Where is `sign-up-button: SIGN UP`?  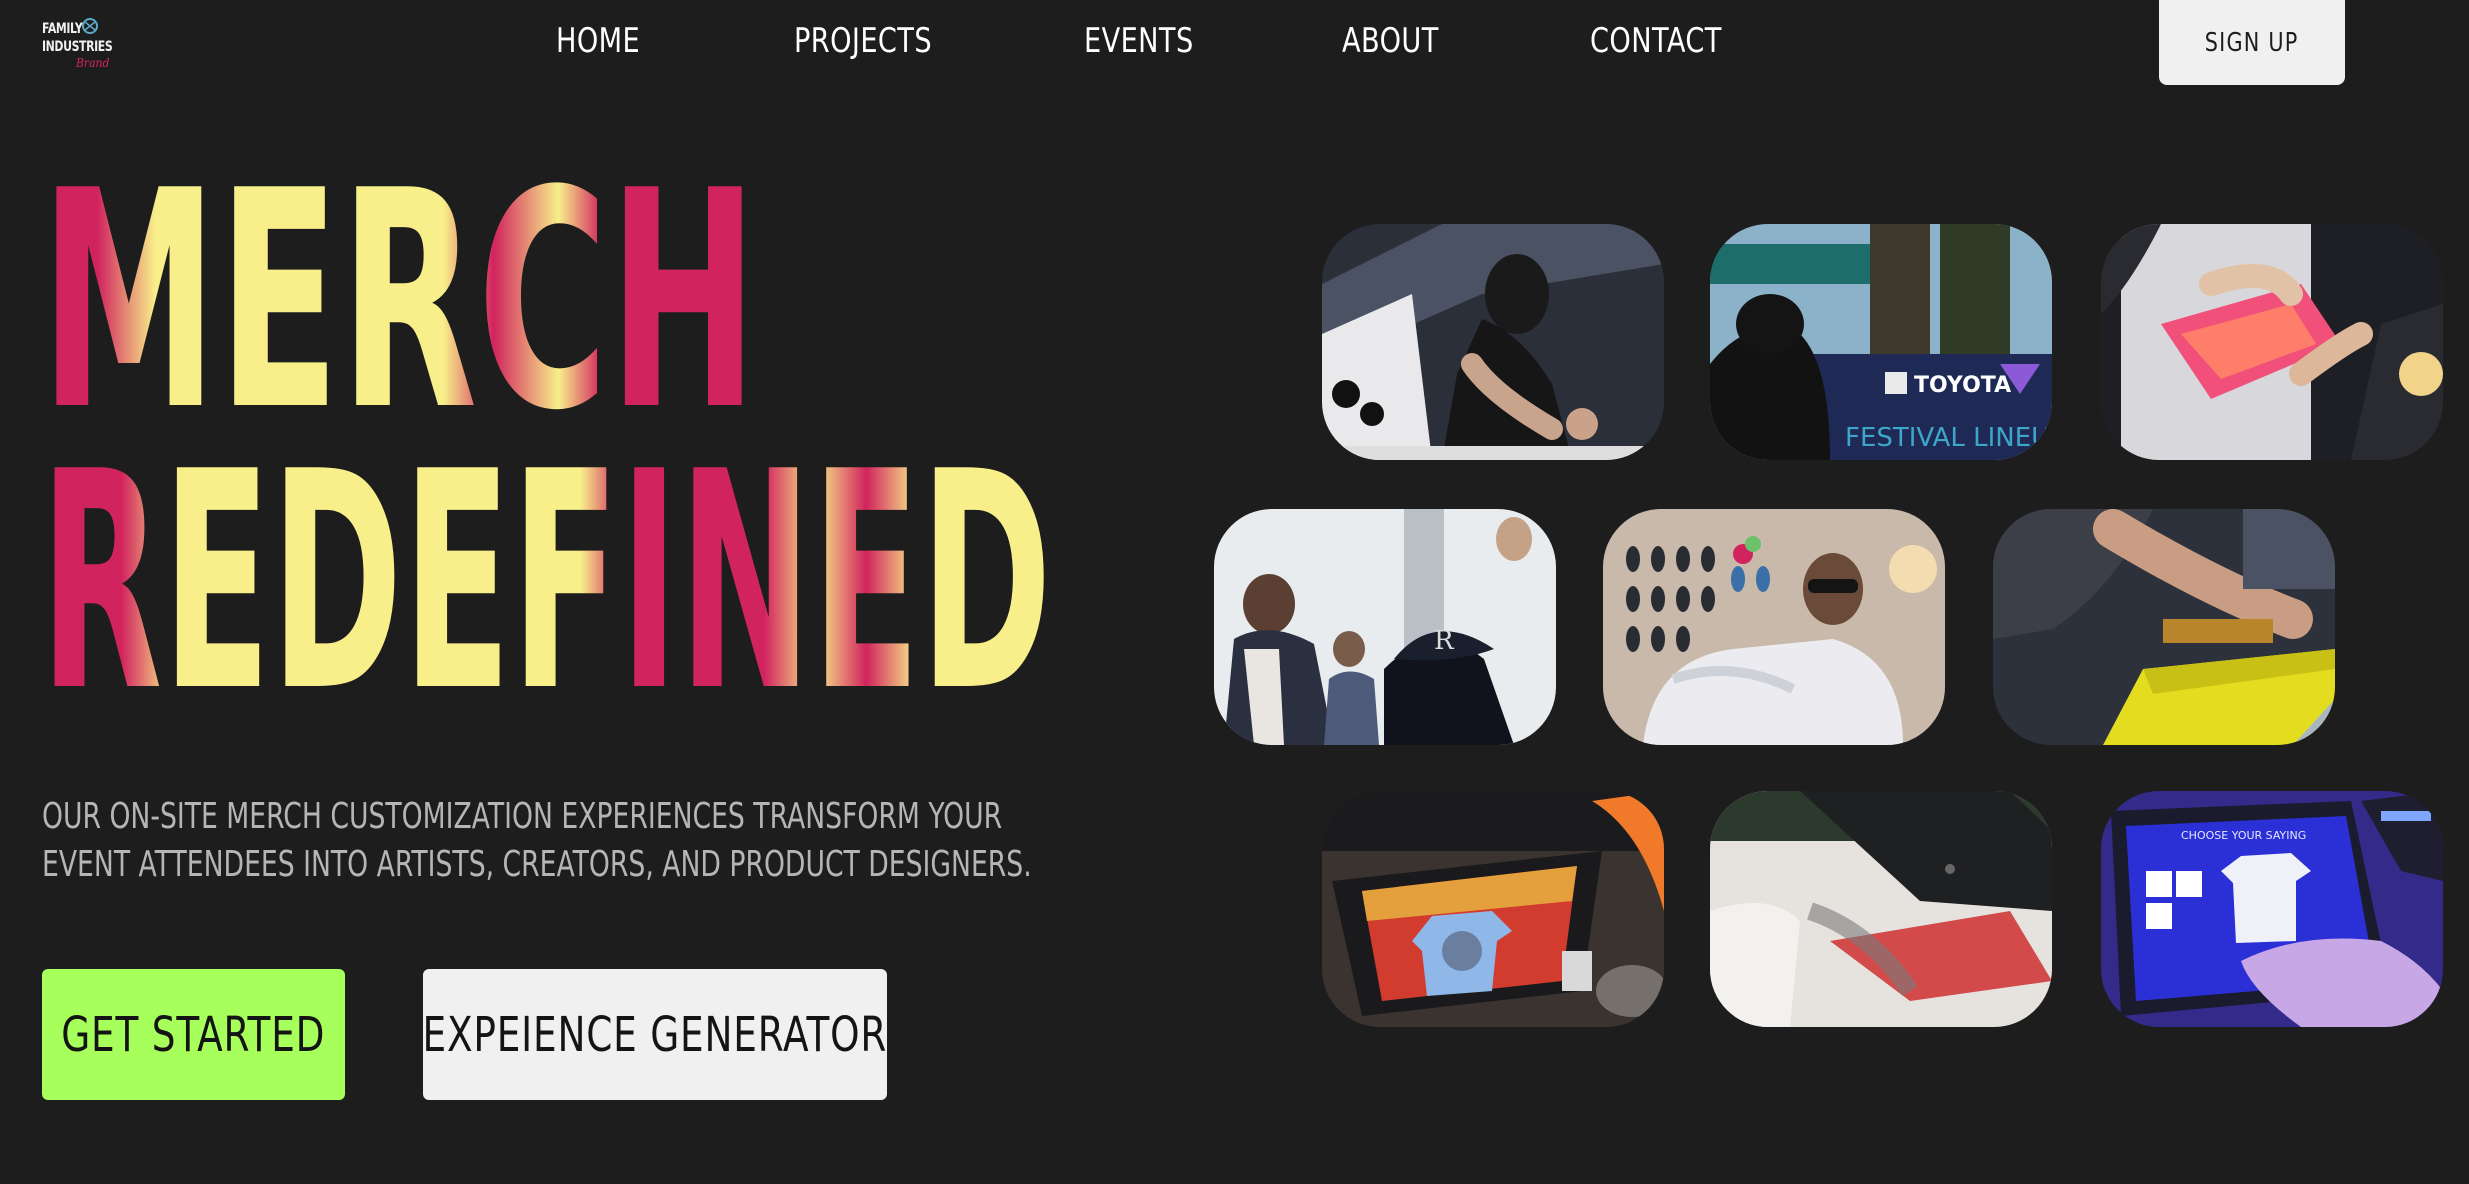
sign-up-button: SIGN UP is located at coordinates (2252, 42).